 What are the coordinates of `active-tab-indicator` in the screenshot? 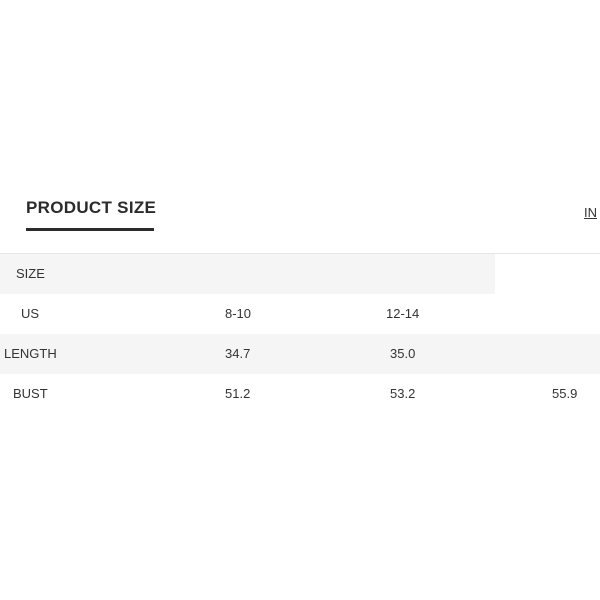 It's located at (90, 229).